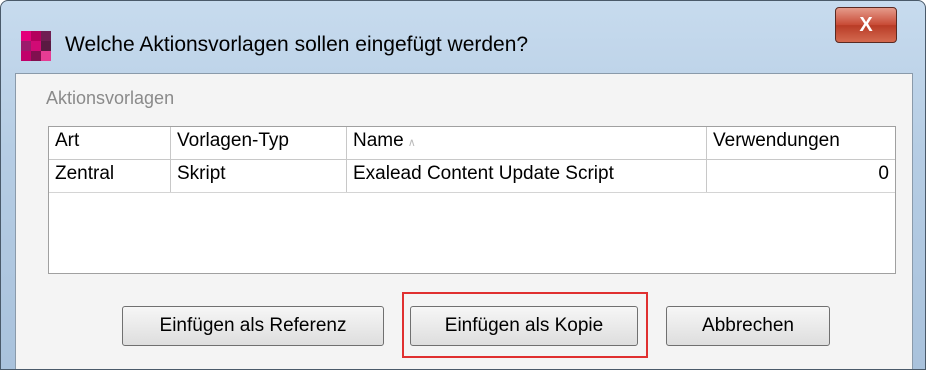 The image size is (926, 370). What do you see at coordinates (110, 98) in the screenshot?
I see `group-label: Aktionsvorlagen` at bounding box center [110, 98].